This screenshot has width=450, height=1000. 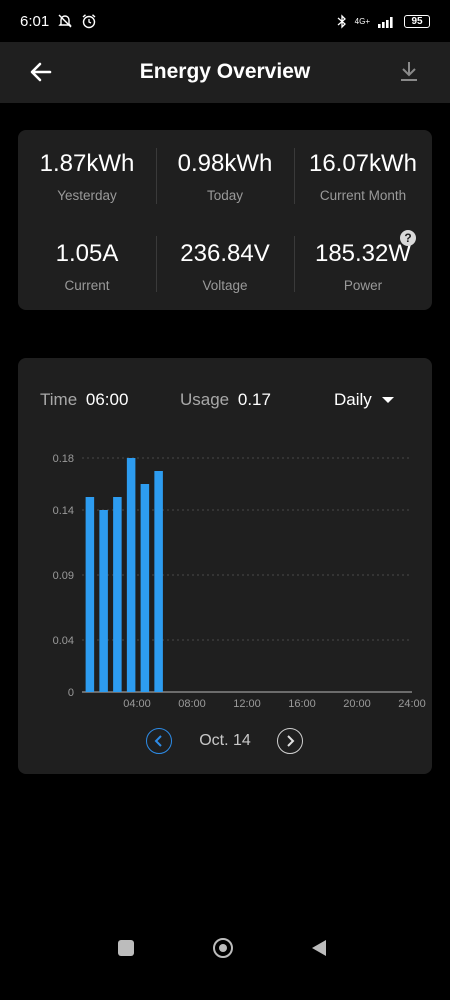 I want to click on stat-label: Power, so click(x=363, y=285).